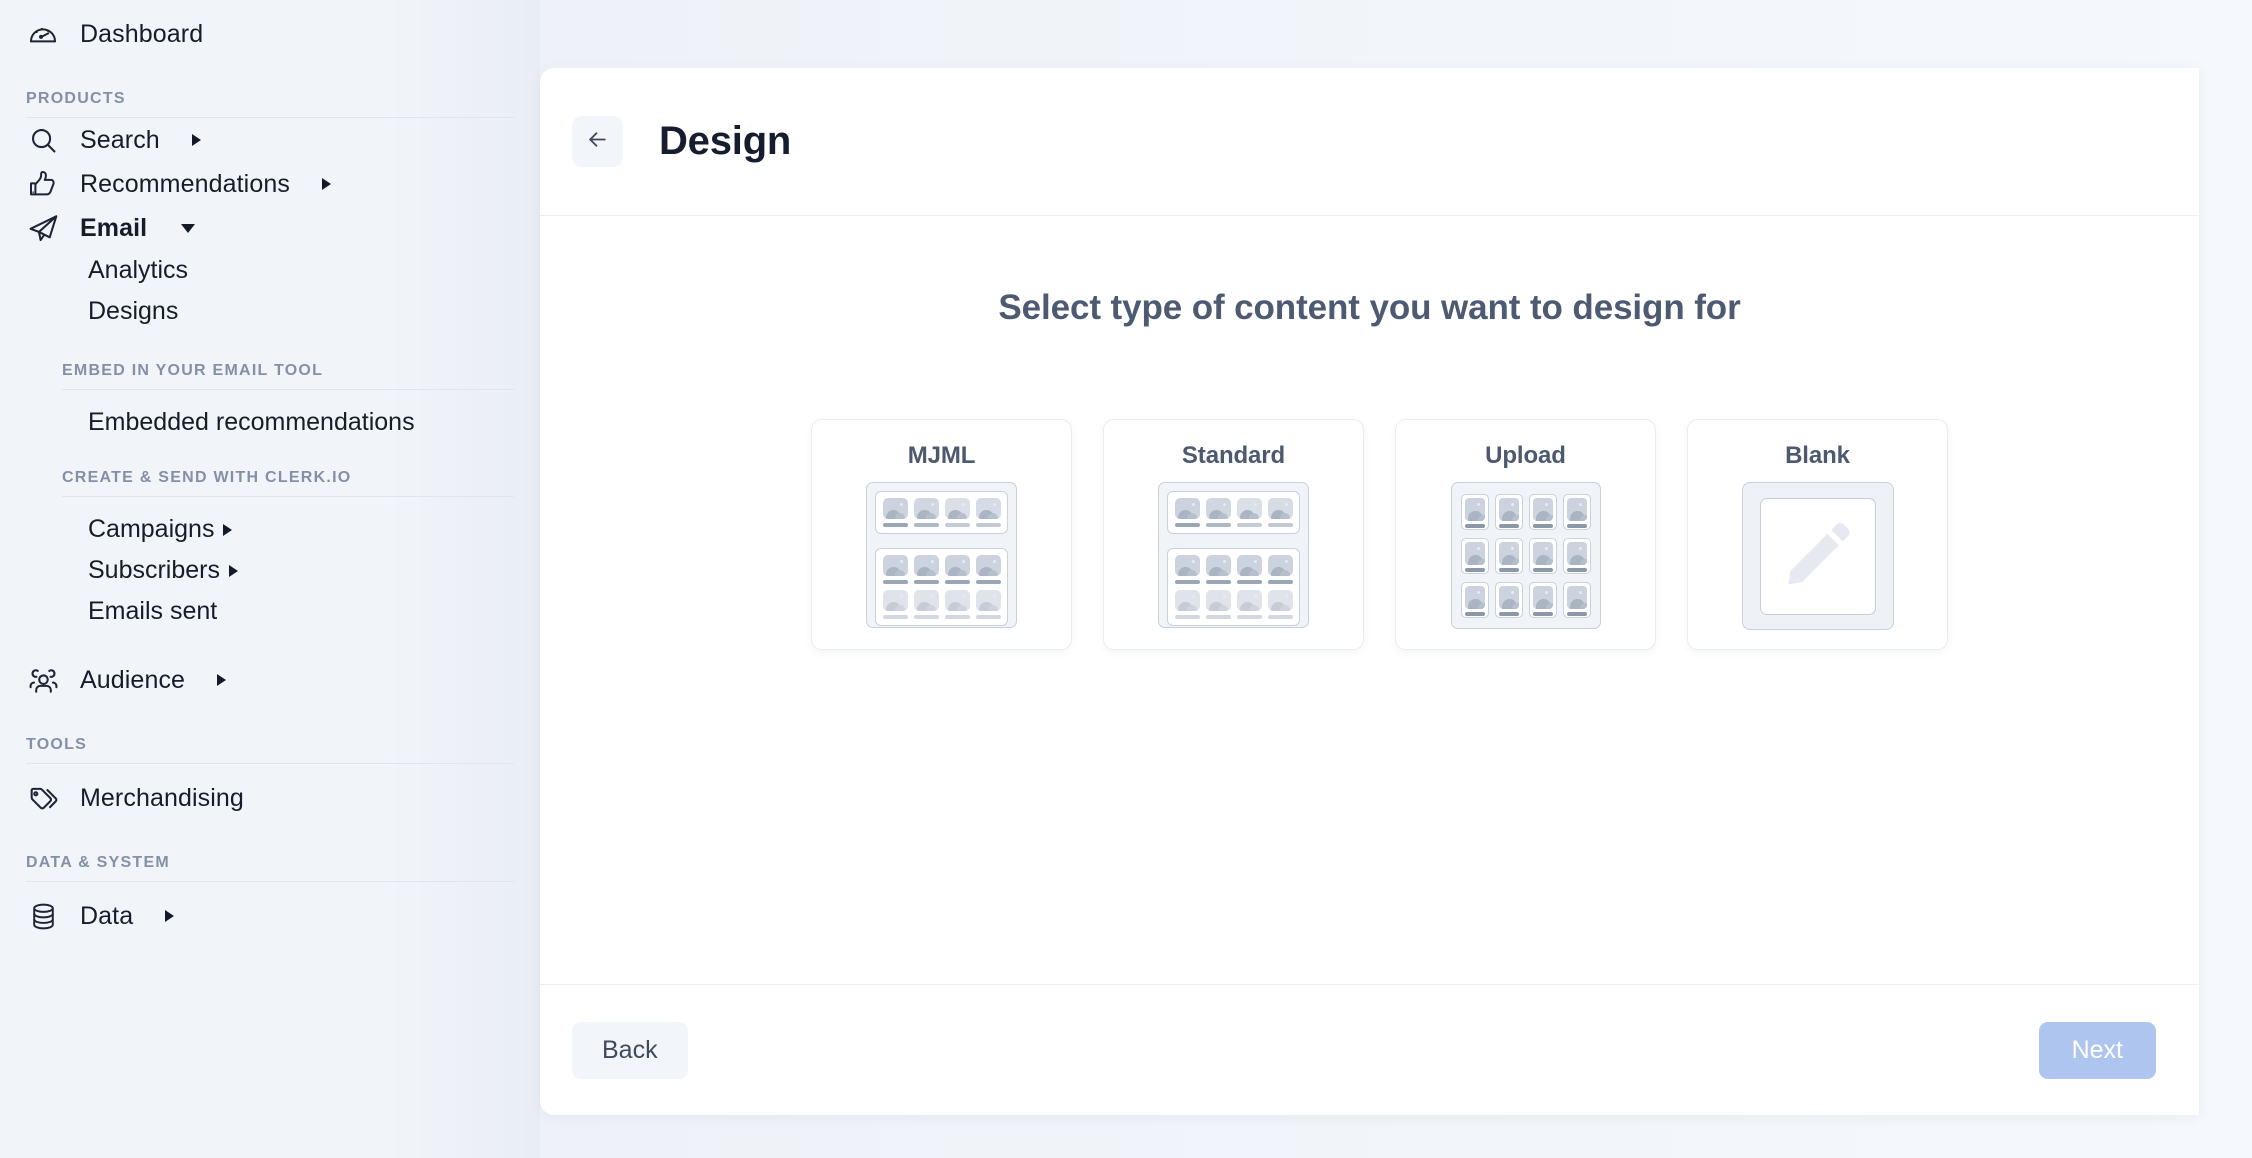  I want to click on option-card-upload: Upload, so click(1525, 534).